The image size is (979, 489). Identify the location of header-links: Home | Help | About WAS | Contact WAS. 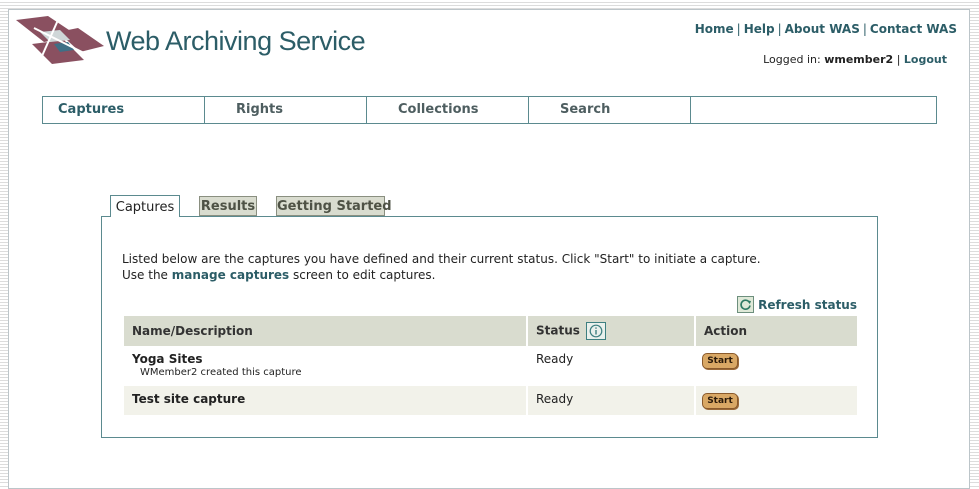
(825, 29).